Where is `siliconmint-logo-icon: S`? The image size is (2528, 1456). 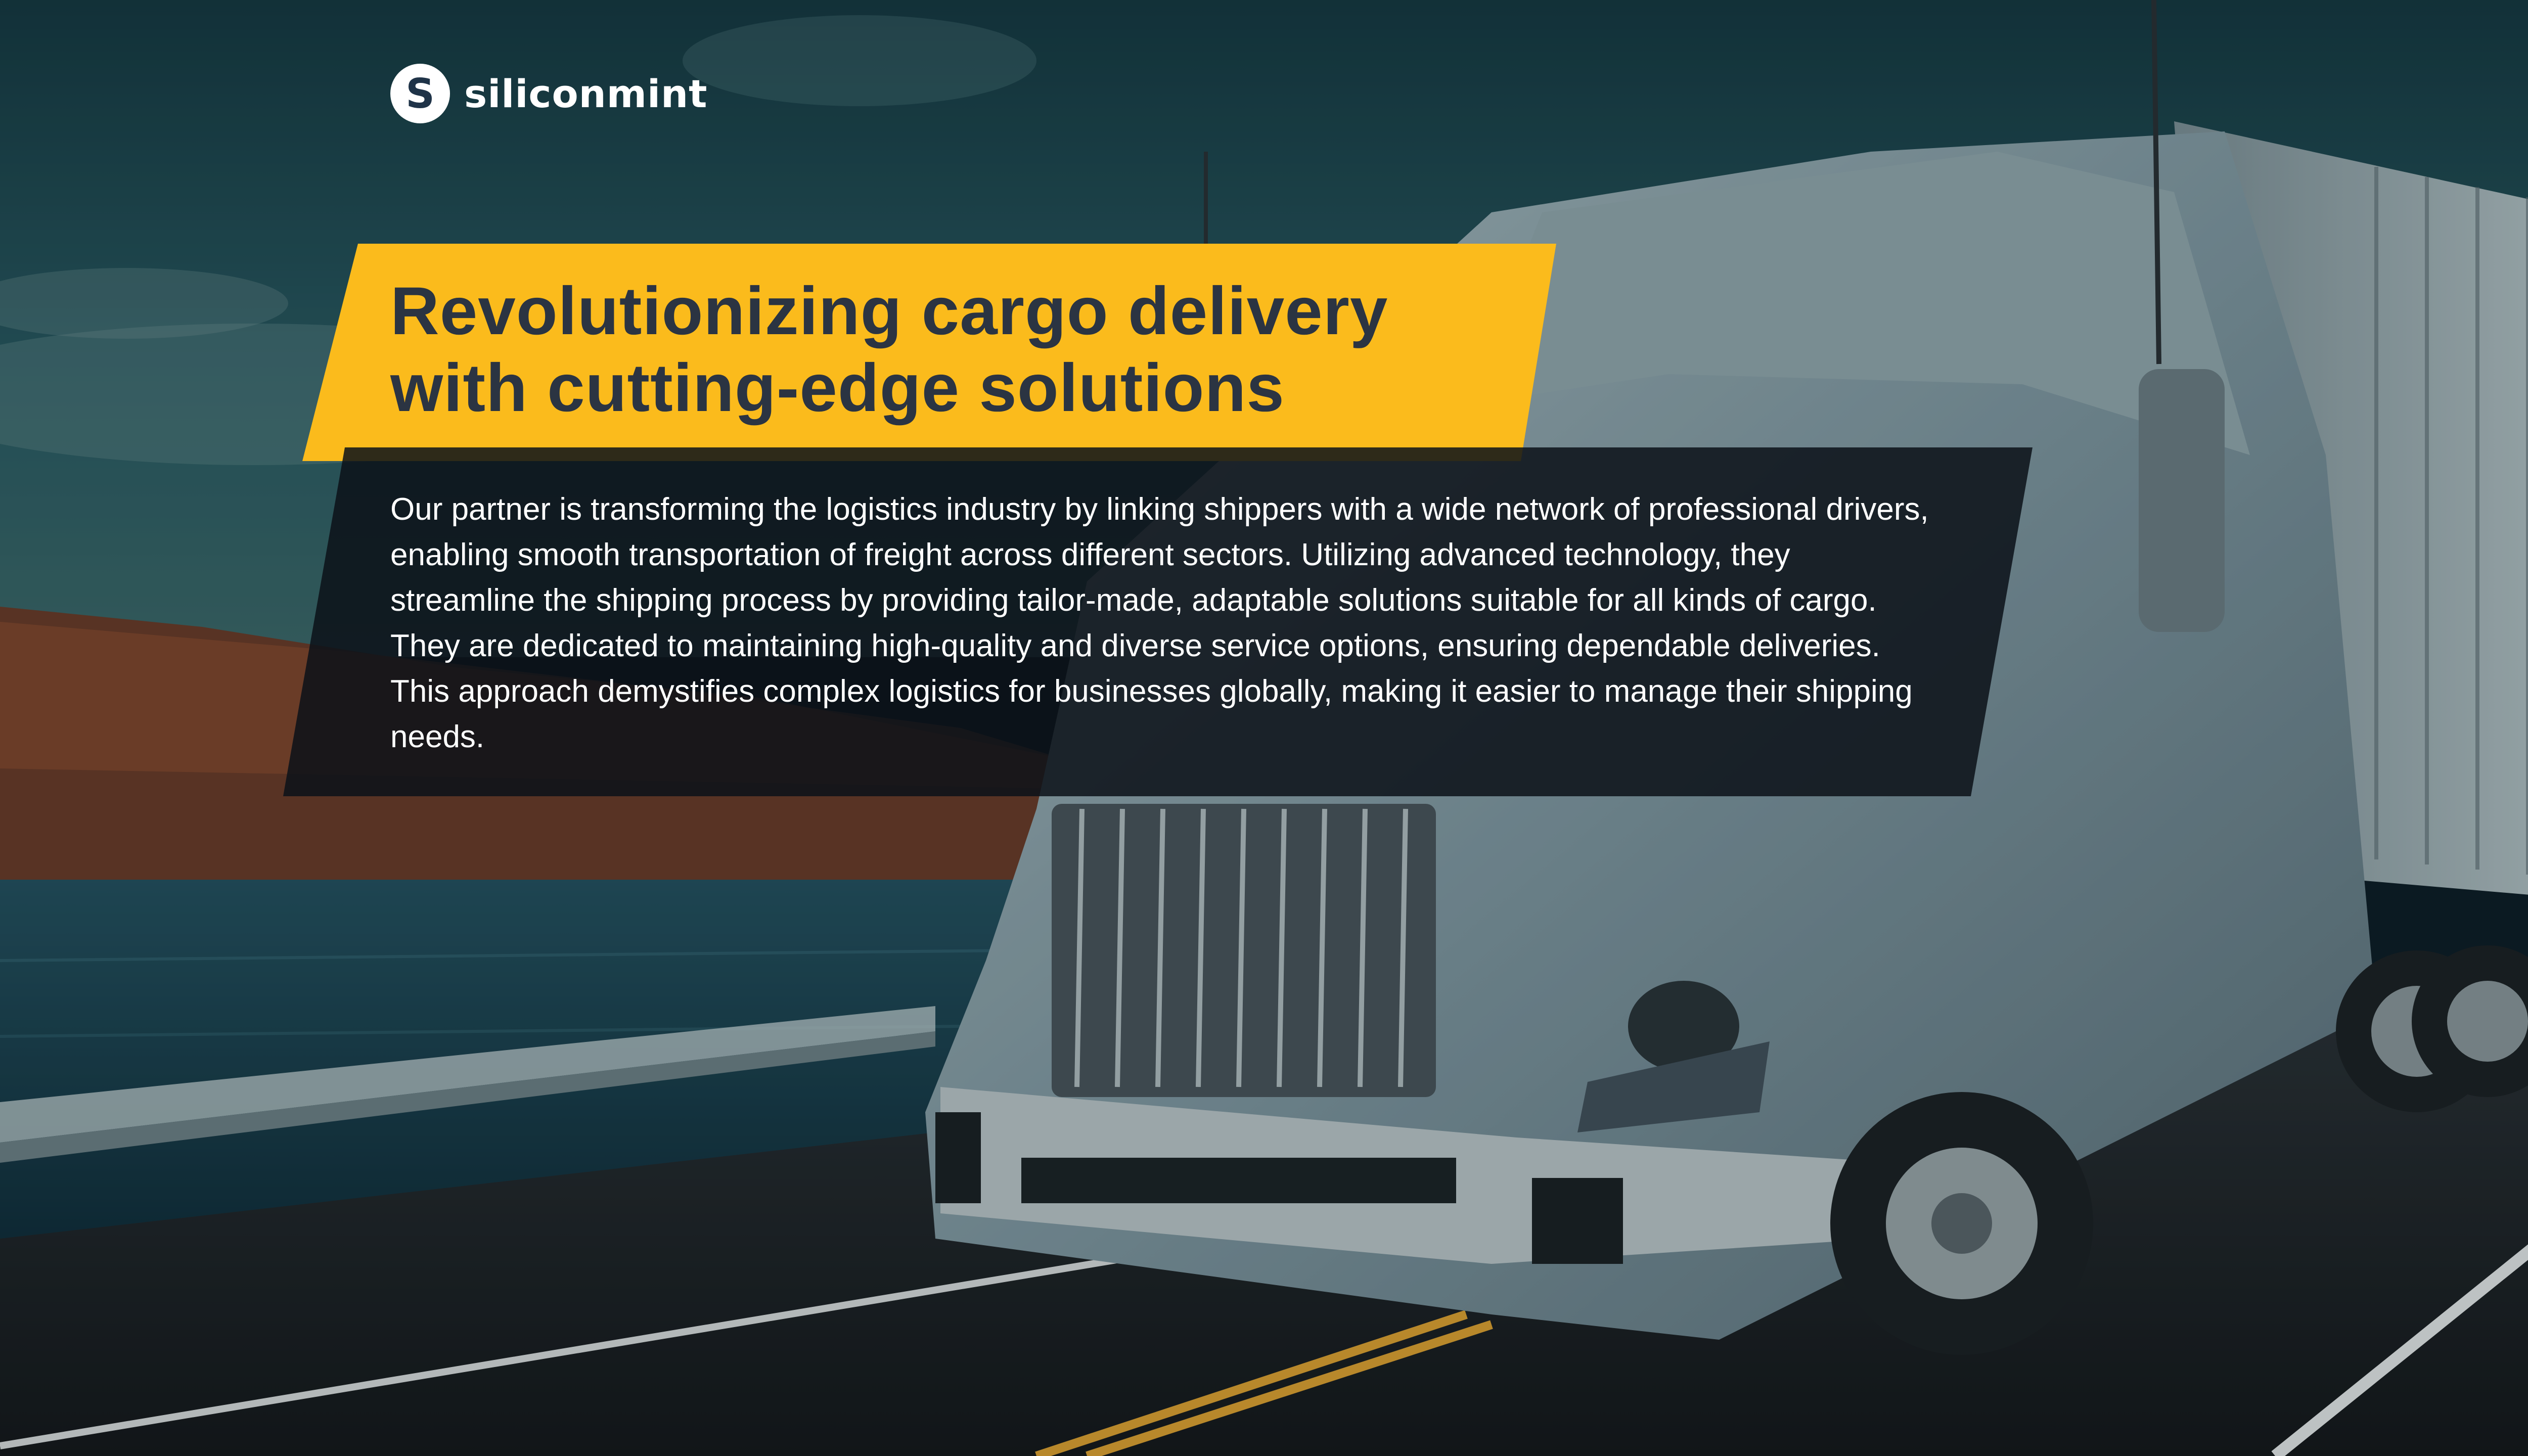 siliconmint-logo-icon: S is located at coordinates (420, 93).